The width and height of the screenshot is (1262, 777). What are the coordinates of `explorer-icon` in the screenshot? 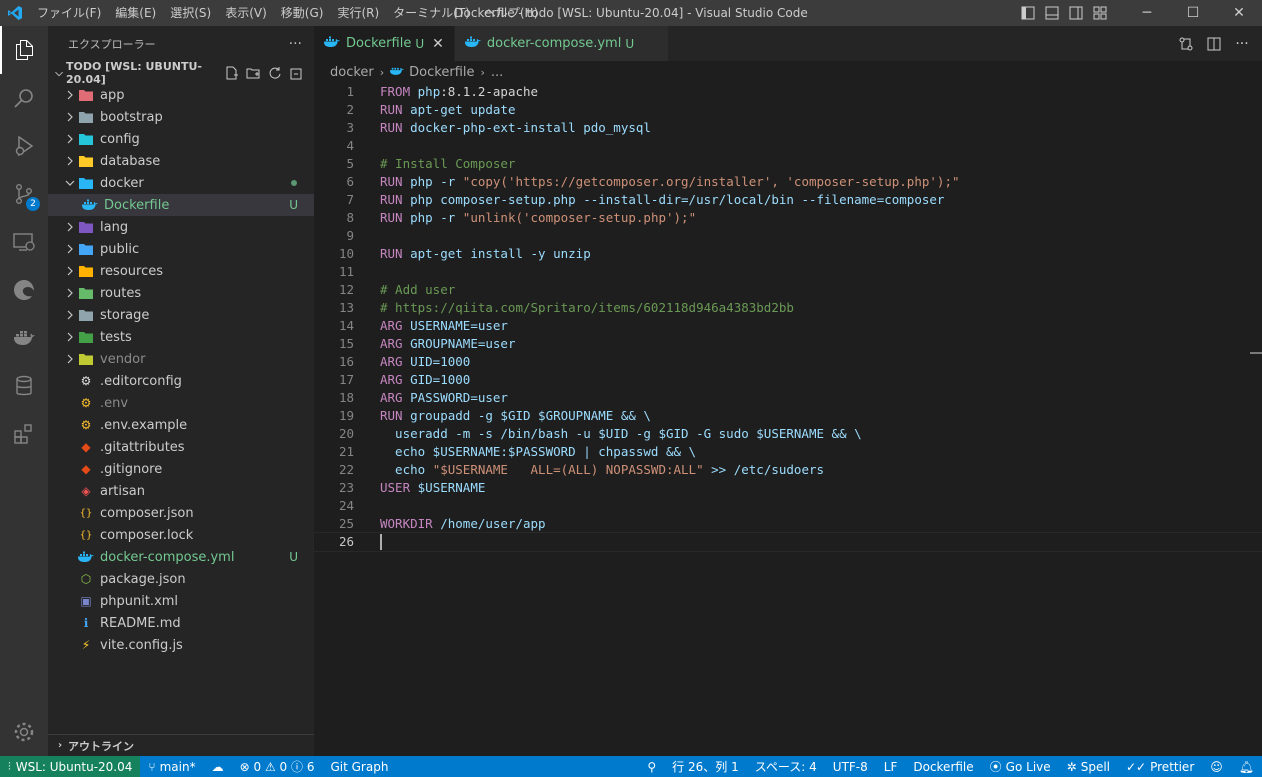 It's located at (24, 50).